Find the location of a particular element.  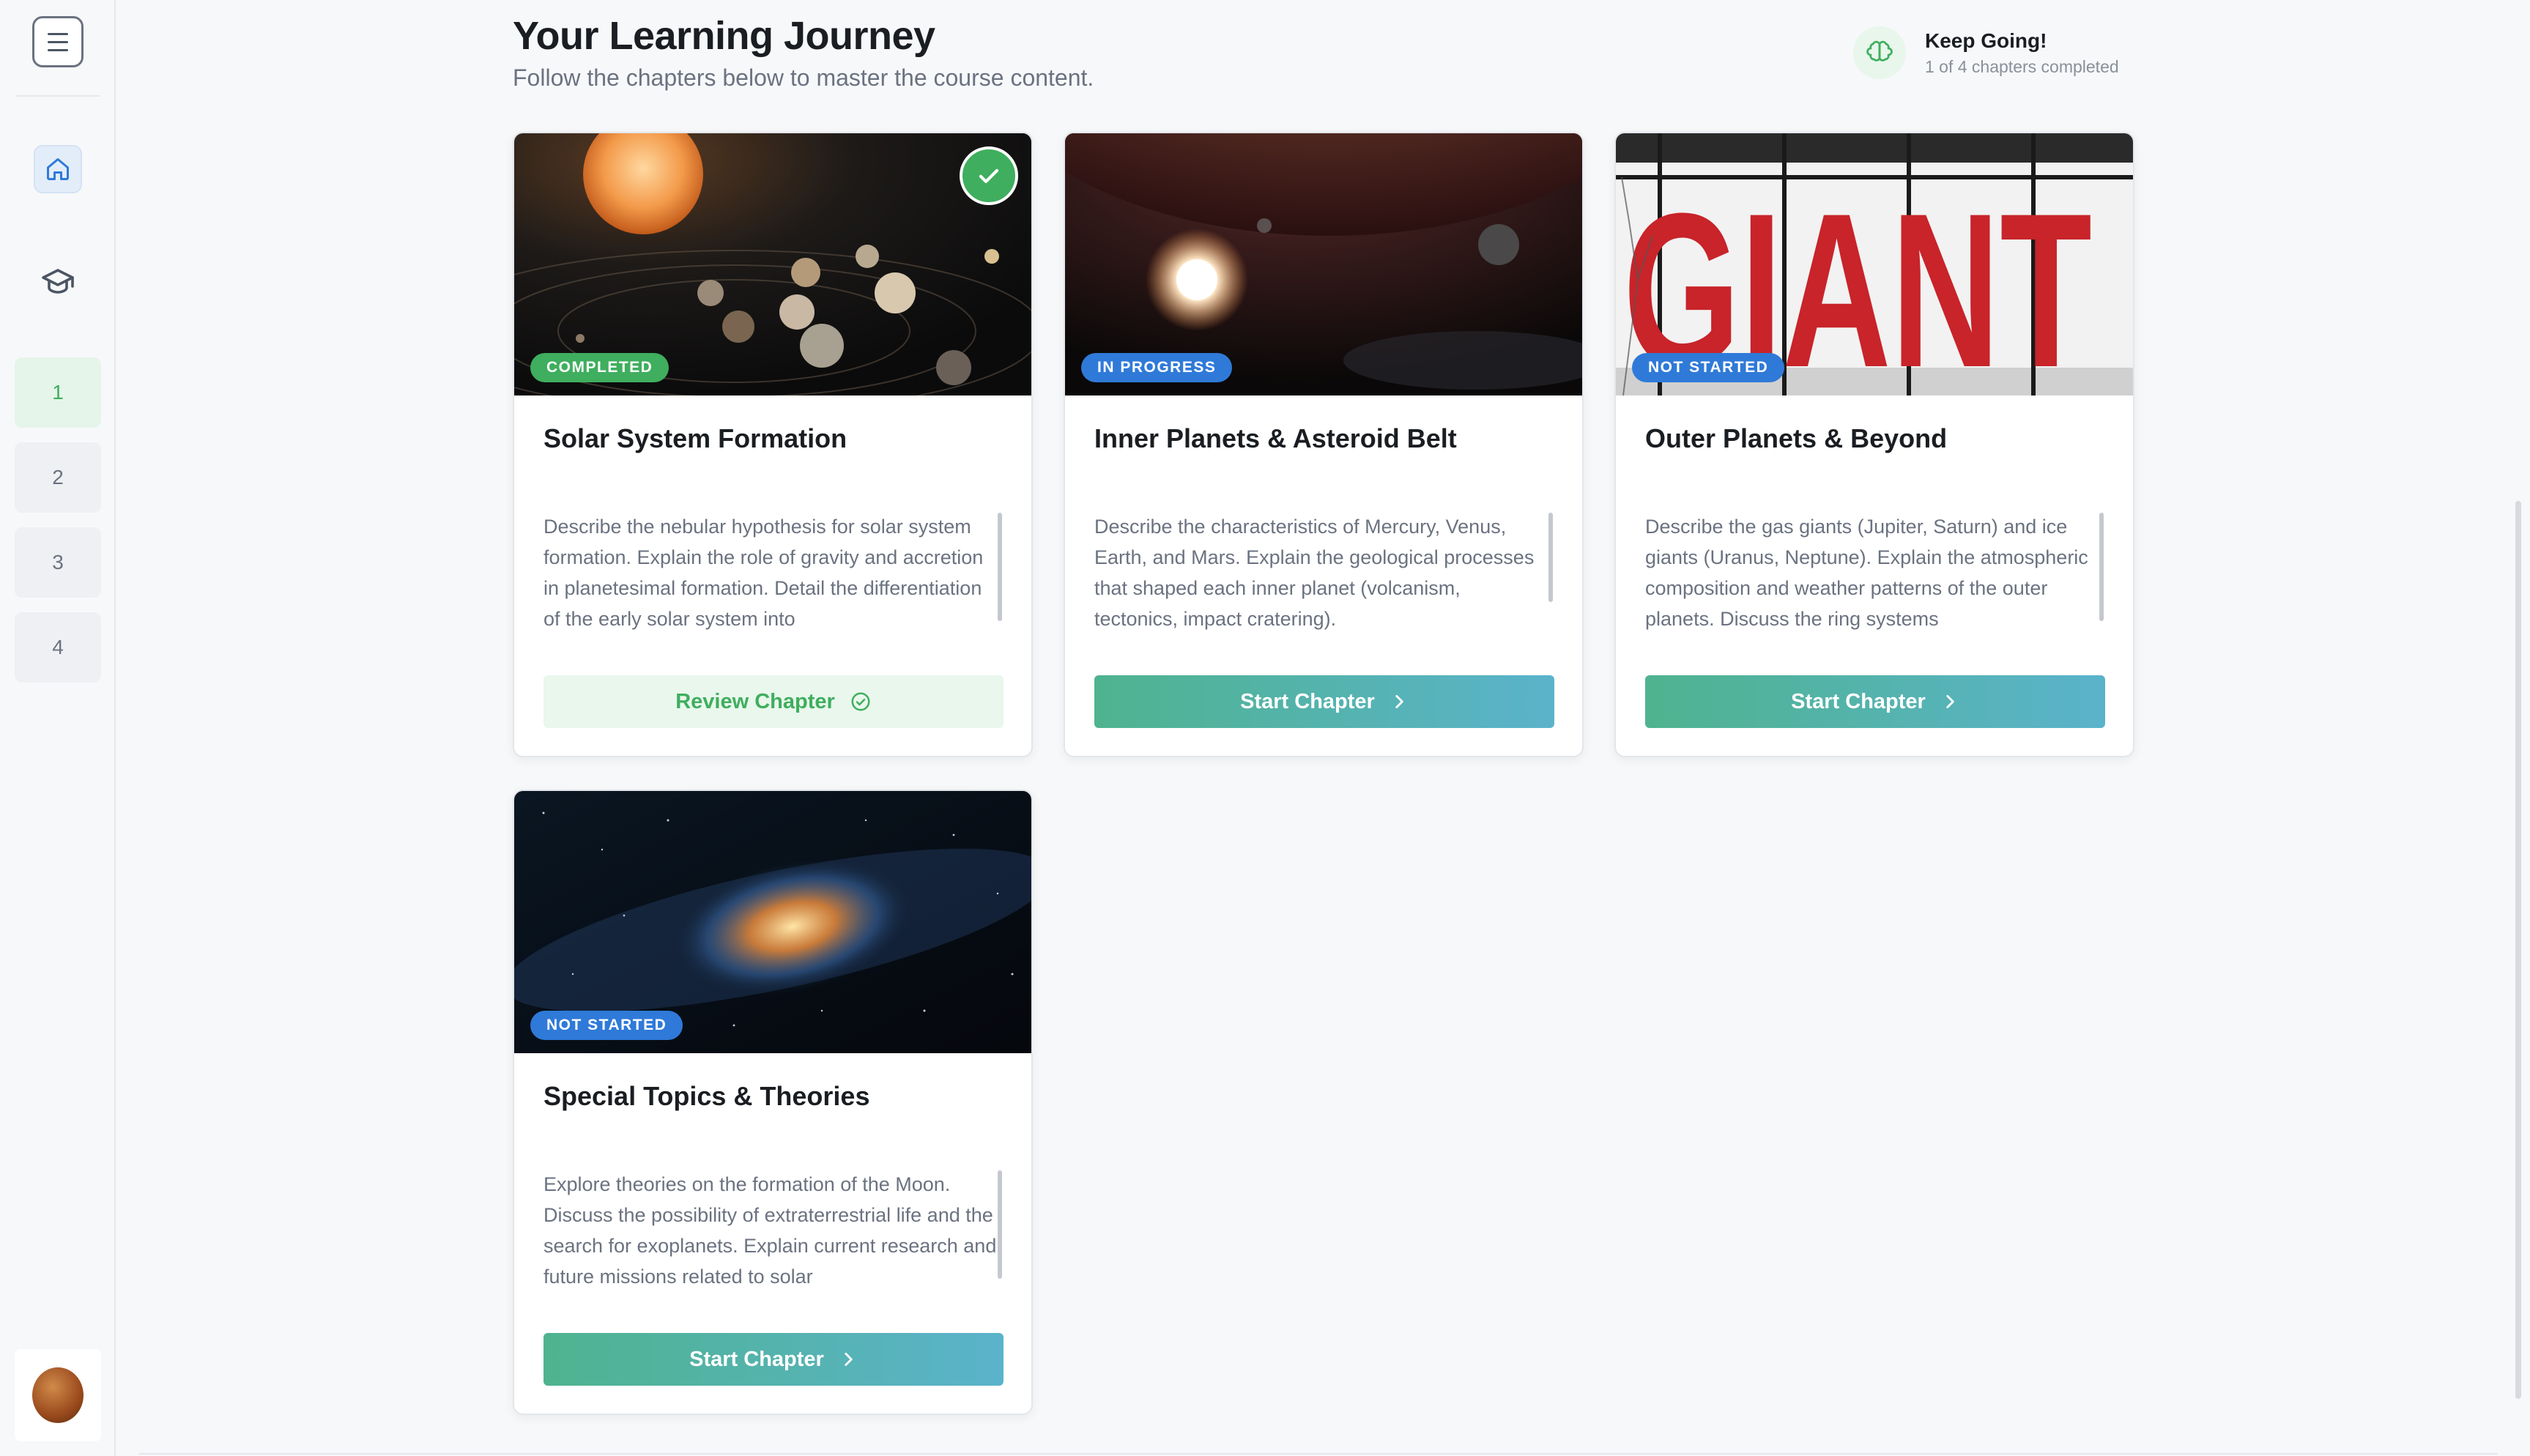

nav-courses-button is located at coordinates (58, 282).